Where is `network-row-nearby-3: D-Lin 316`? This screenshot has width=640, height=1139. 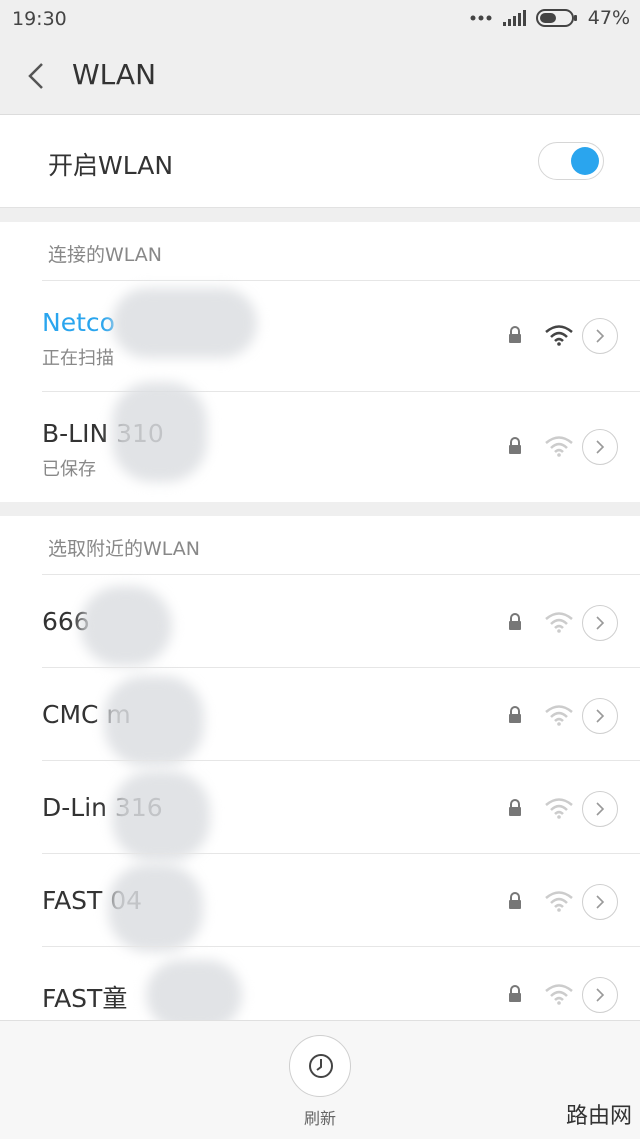
network-row-nearby-3: D-Lin 316 is located at coordinates (320, 807).